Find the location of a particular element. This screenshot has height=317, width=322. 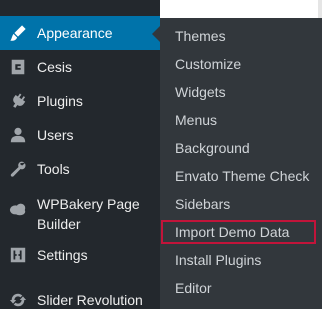

settings-sliders-icon is located at coordinates (18, 255).